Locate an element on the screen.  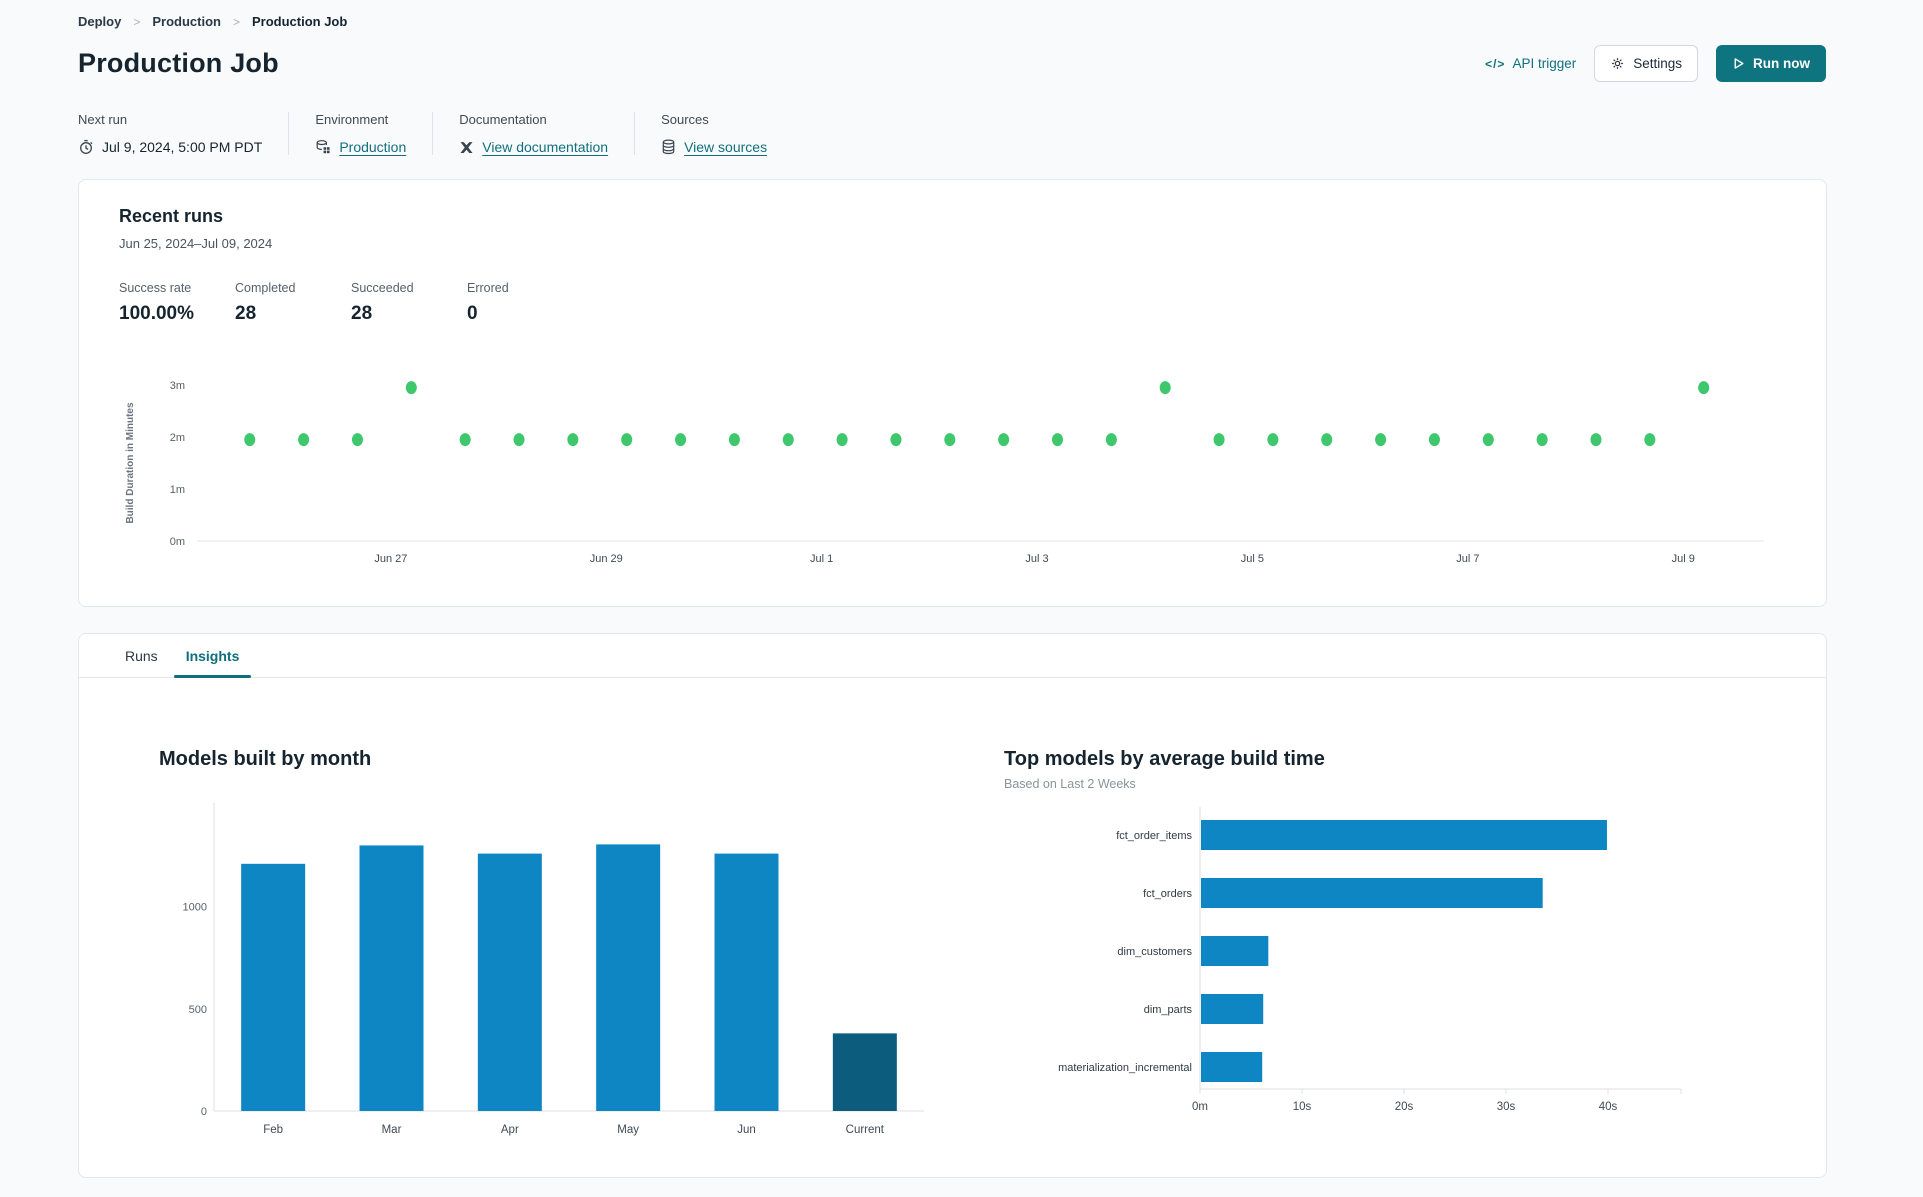
code-icon: </> is located at coordinates (1495, 63).